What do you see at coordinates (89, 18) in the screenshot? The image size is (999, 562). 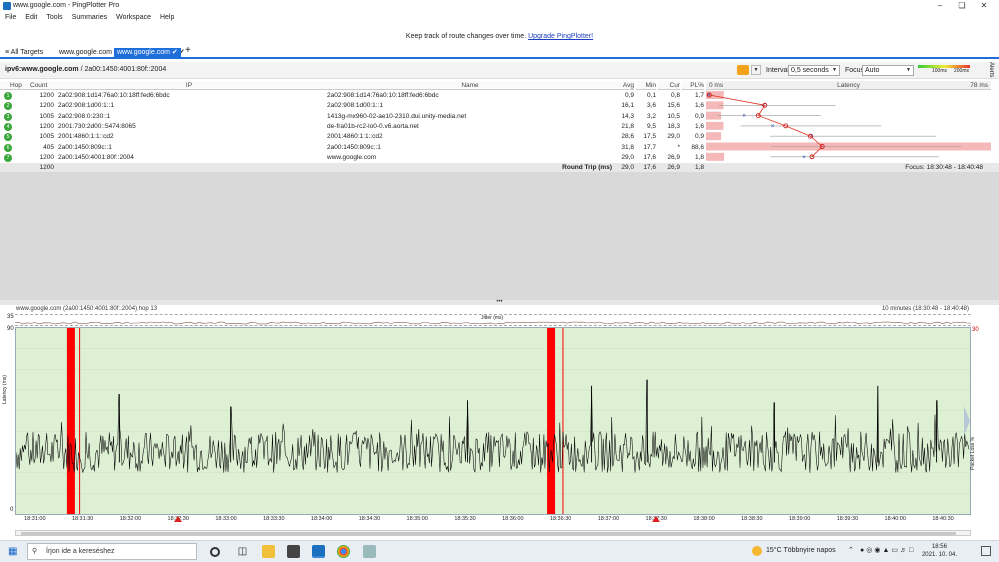 I see `menu-summaries: Summaries` at bounding box center [89, 18].